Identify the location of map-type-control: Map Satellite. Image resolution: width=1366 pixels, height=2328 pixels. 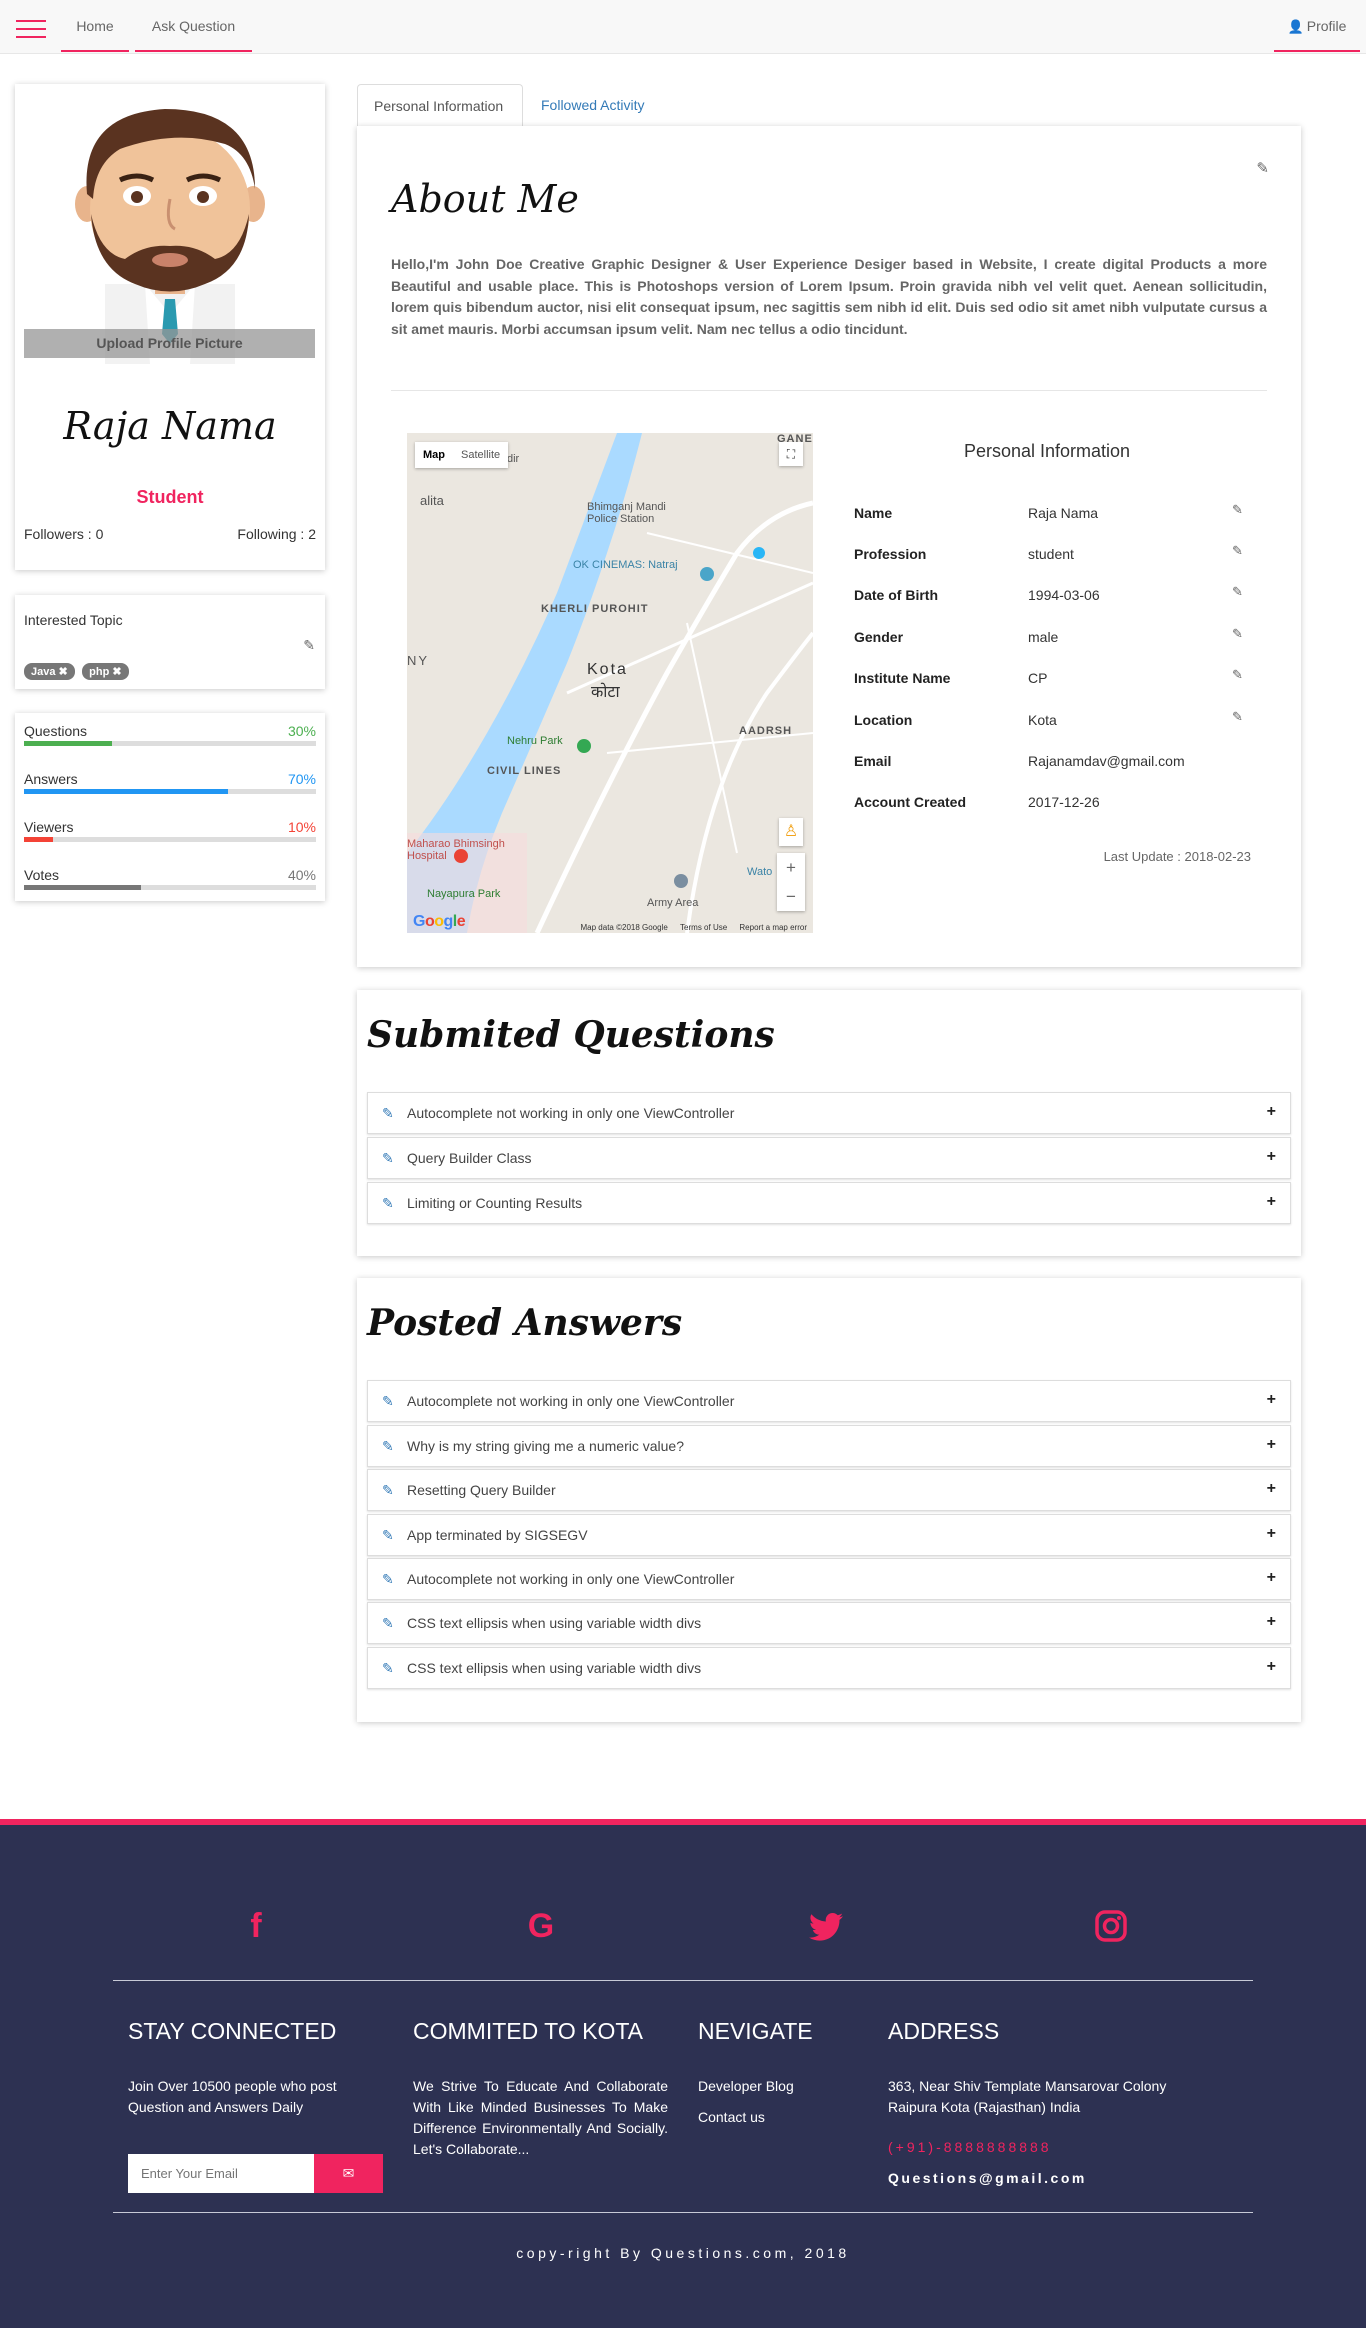
(462, 455).